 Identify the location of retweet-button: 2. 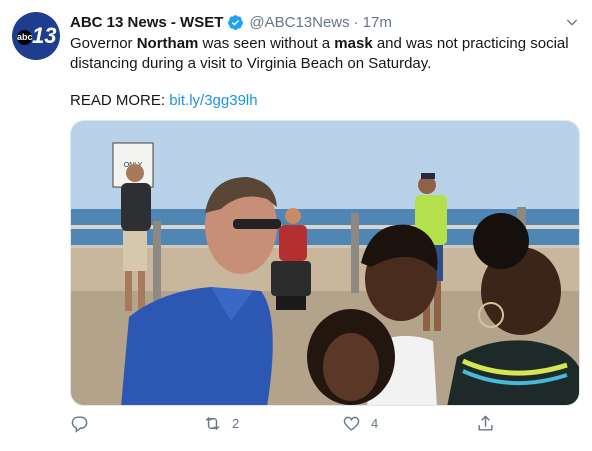
(221, 423).